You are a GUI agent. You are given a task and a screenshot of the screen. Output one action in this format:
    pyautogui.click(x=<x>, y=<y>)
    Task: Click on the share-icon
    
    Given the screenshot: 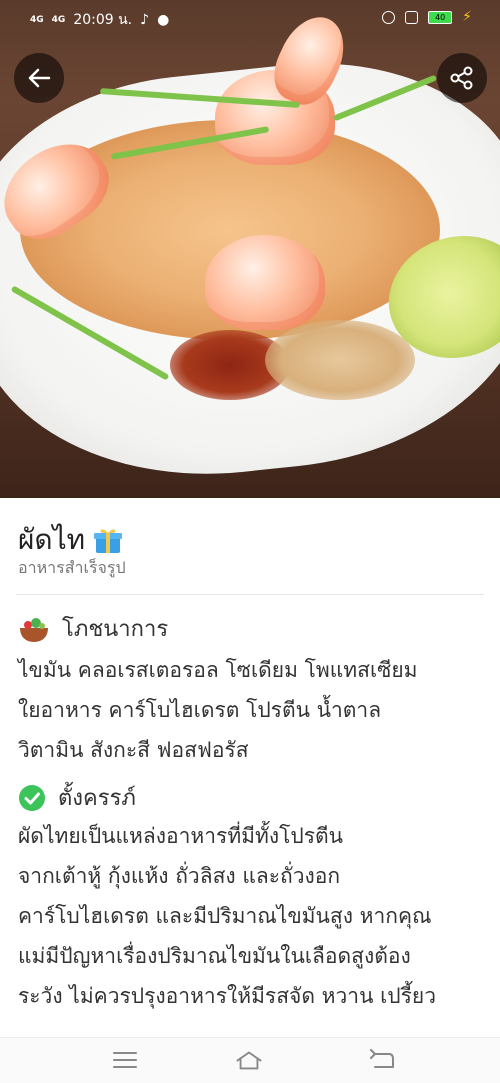 What is the action you would take?
    pyautogui.click(x=461, y=78)
    